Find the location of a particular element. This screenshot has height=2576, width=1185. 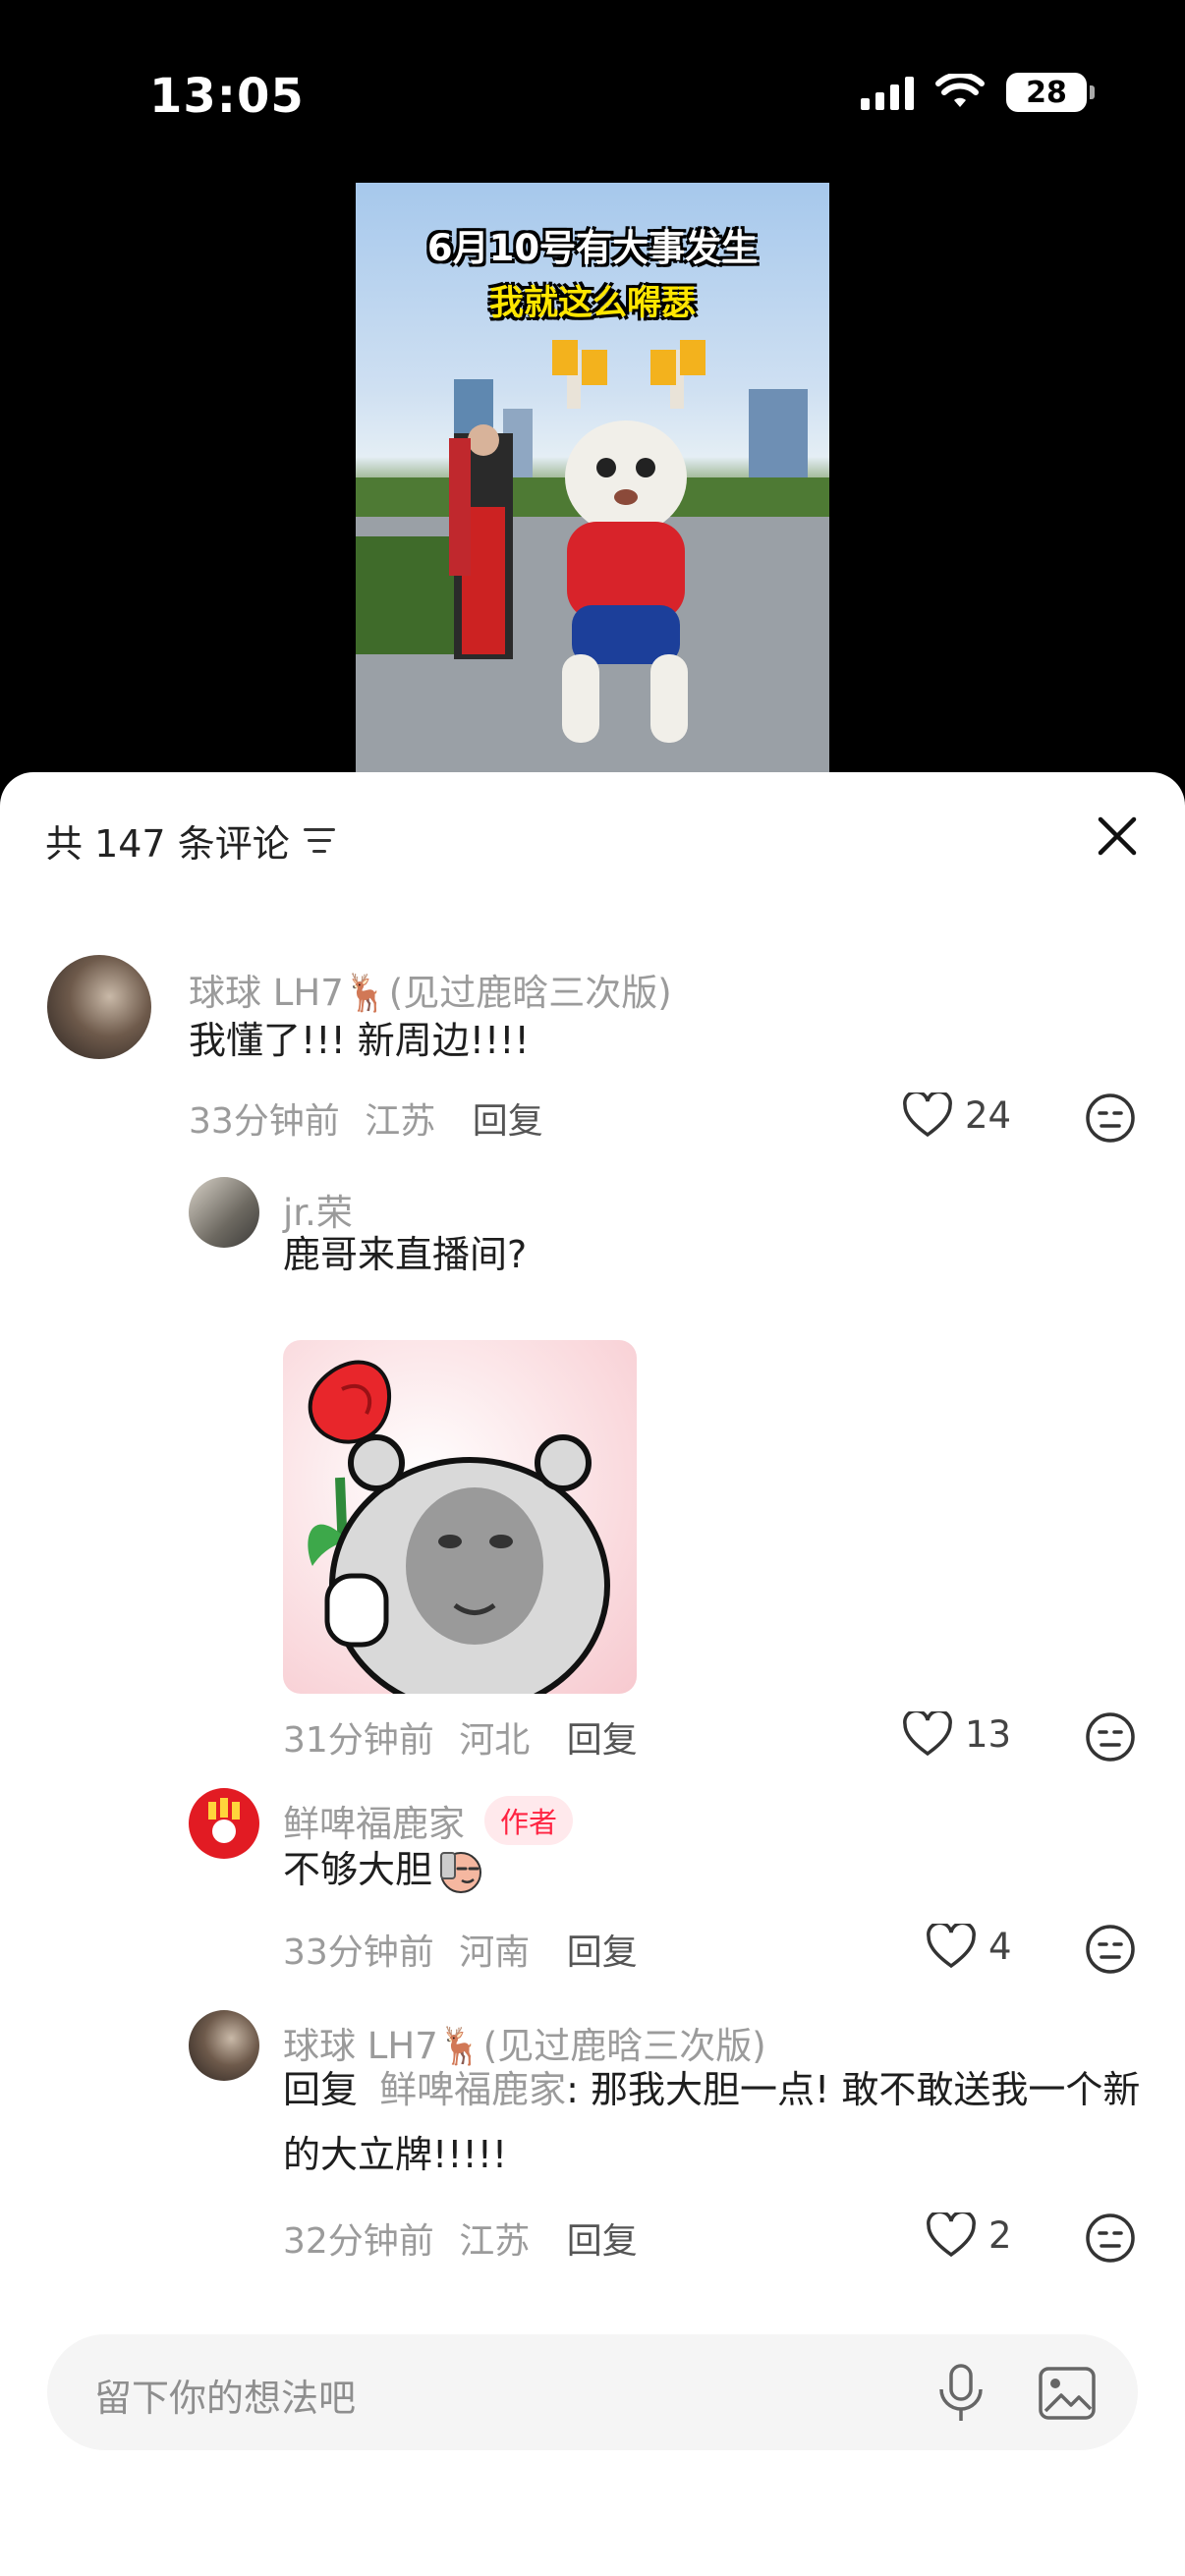

comment-meta: 32分钟前 江苏 回复 is located at coordinates (461, 2238).